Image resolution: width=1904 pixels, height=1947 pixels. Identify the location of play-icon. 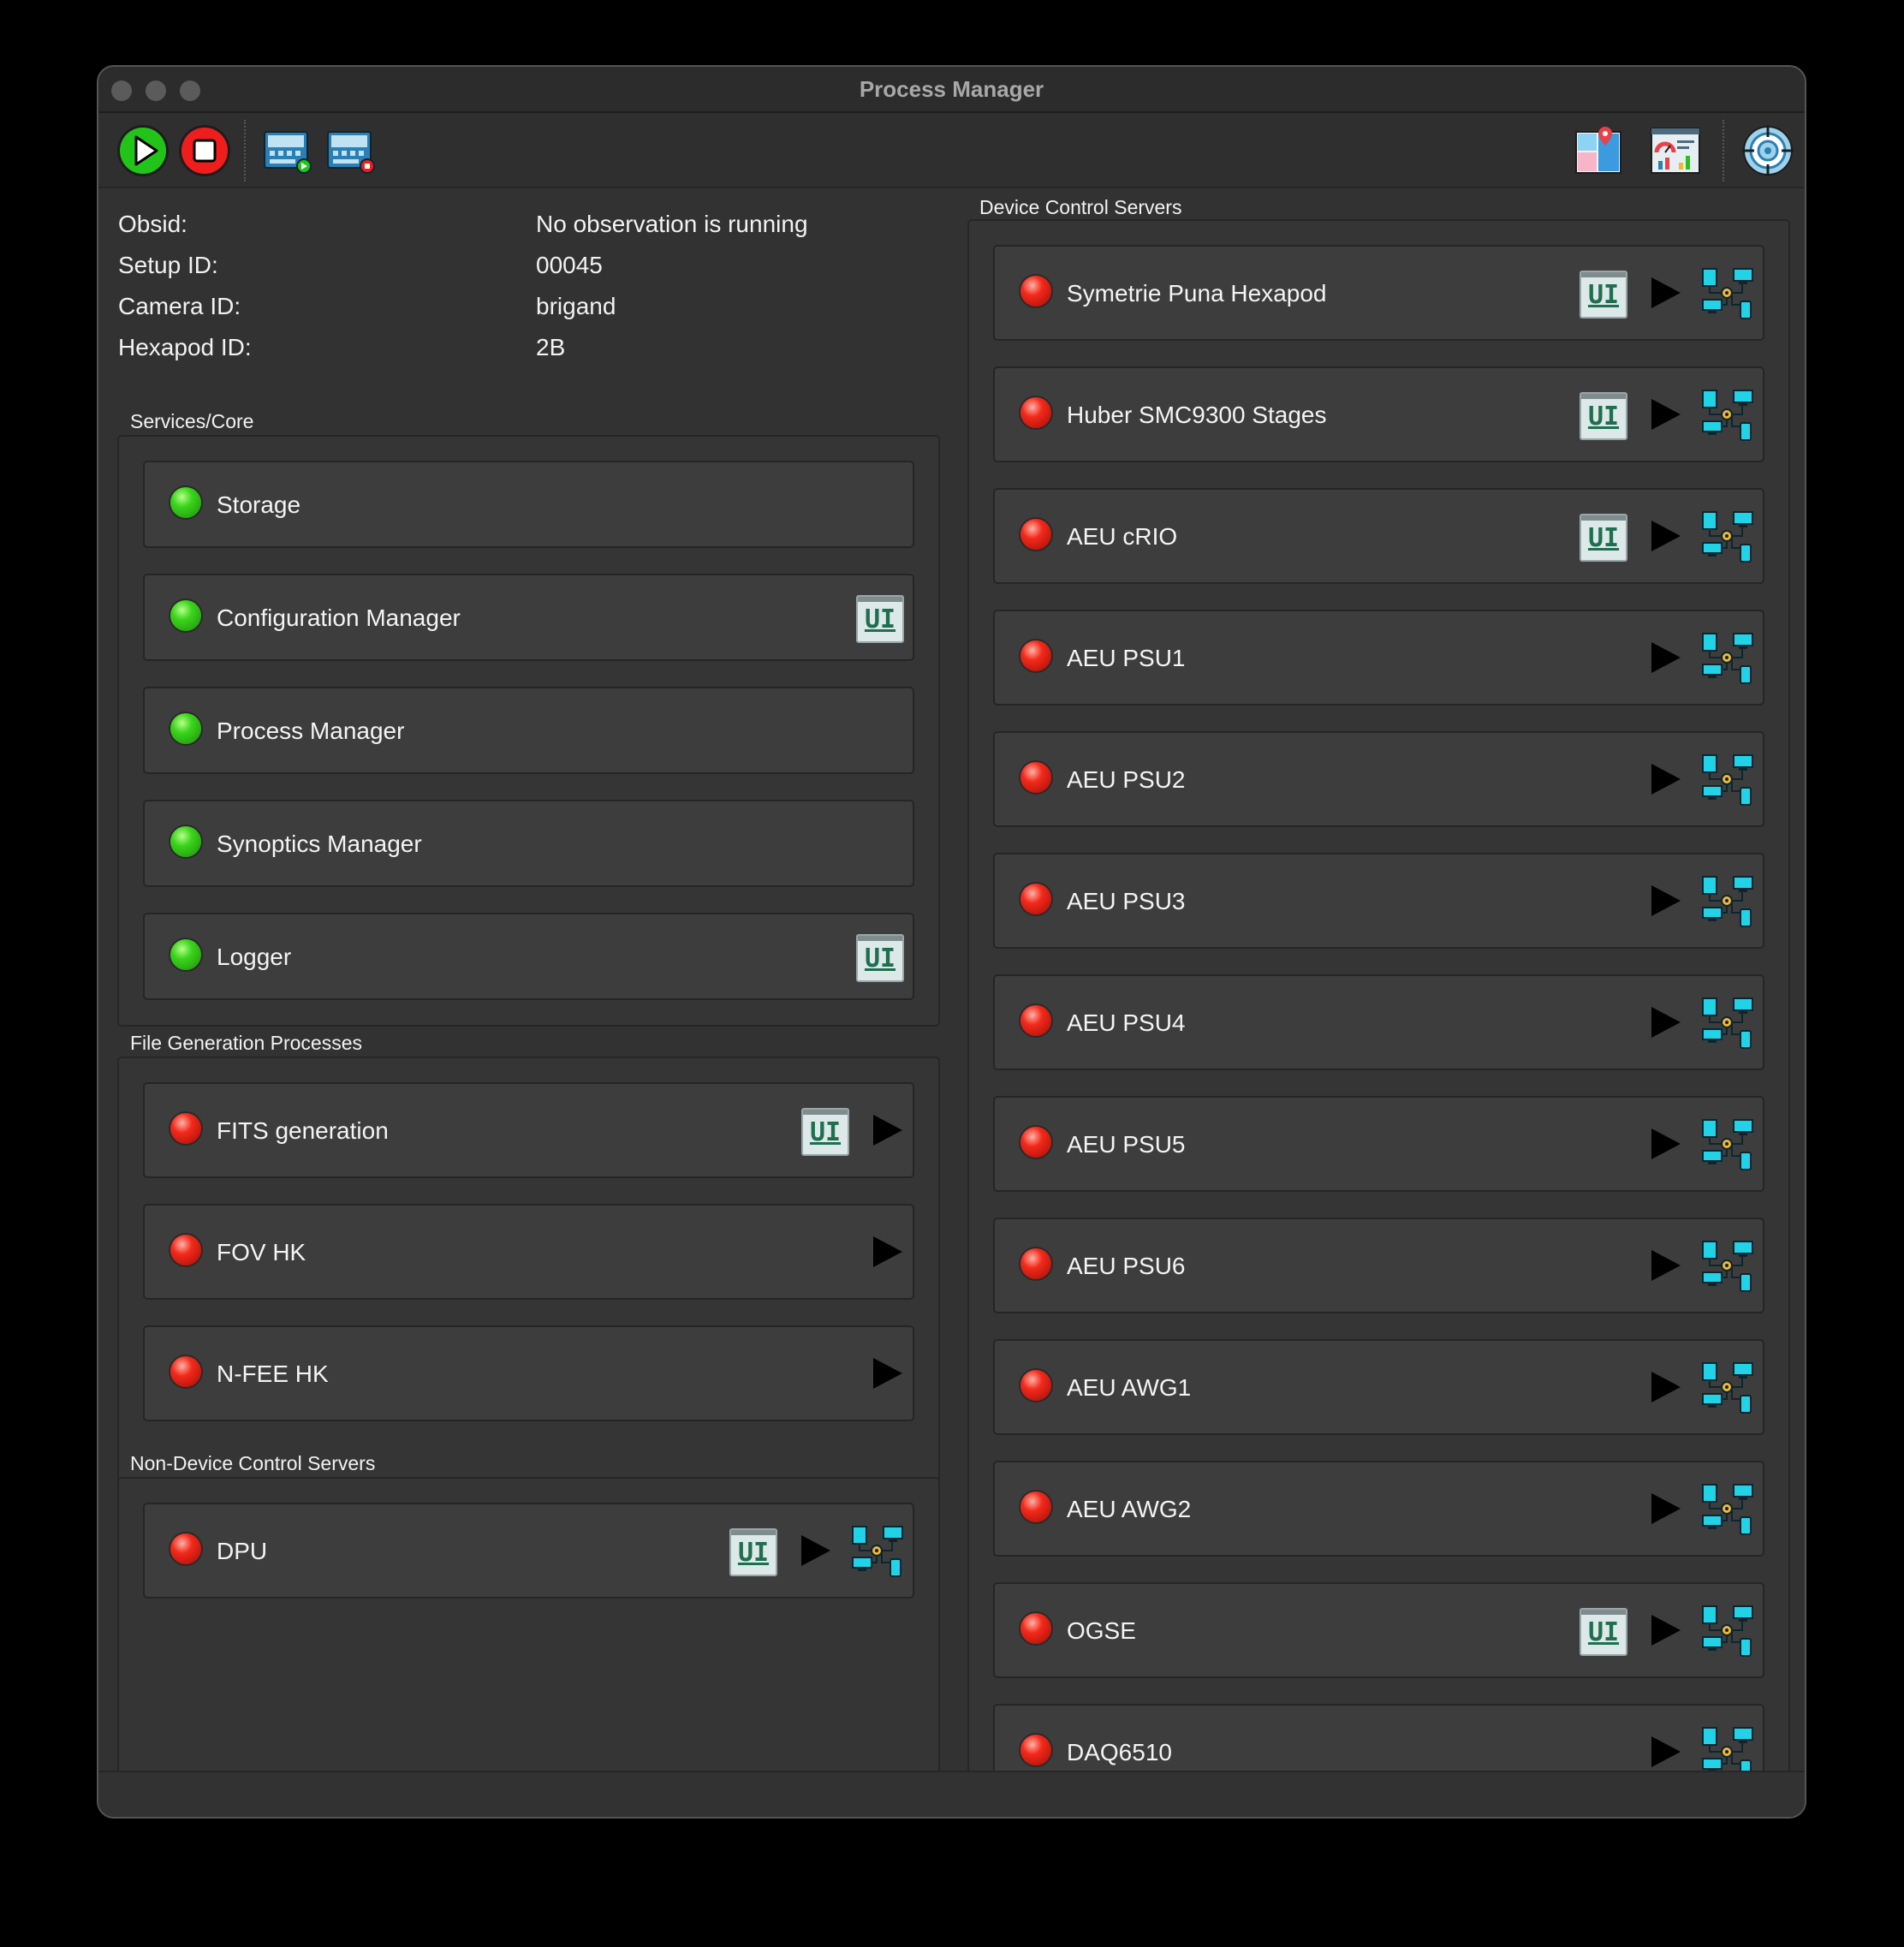
(143, 150).